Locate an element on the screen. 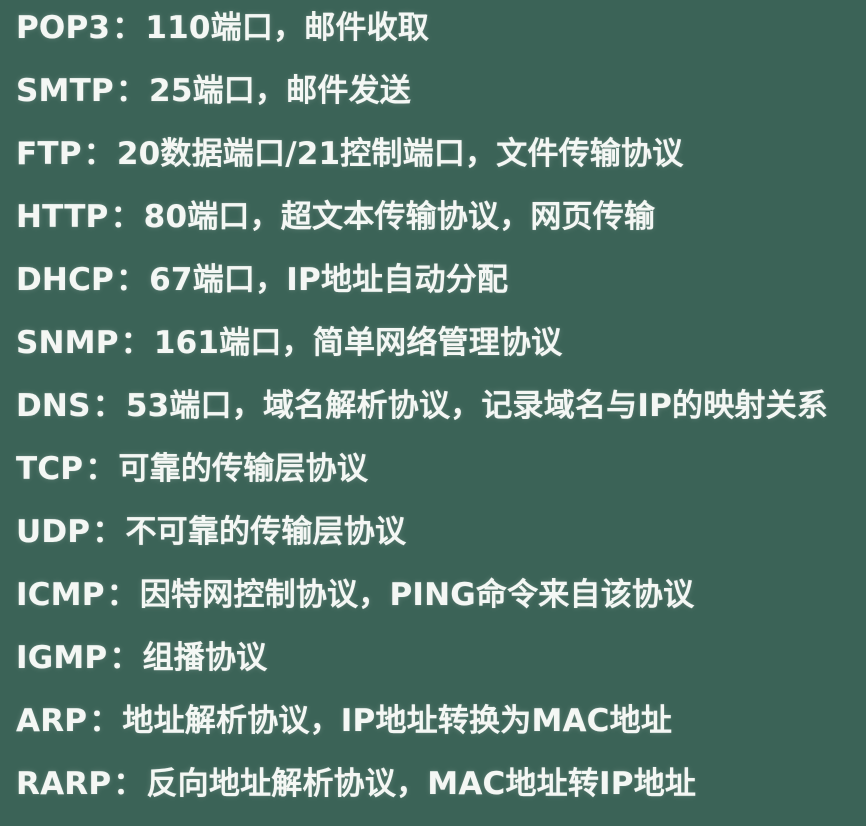 The image size is (866, 826). protocol-description: 可靠的传输层协议 is located at coordinates (243, 469).